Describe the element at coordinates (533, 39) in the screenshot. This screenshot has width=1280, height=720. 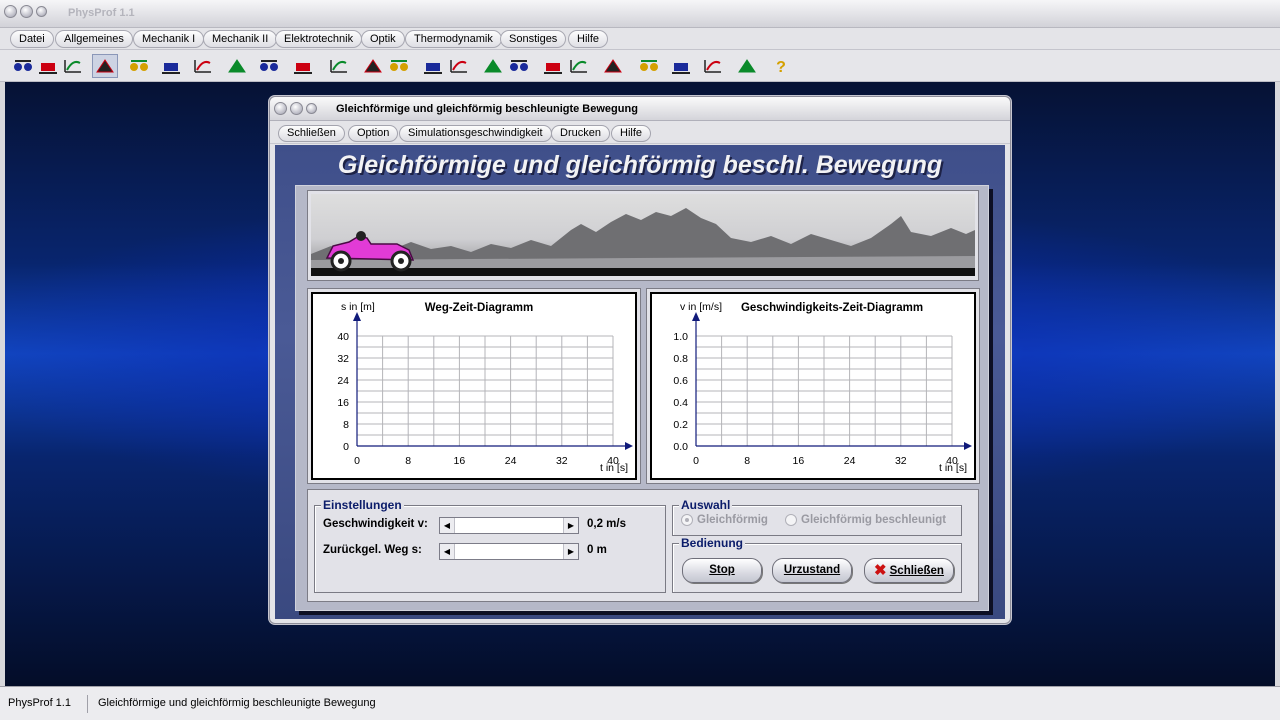
I see `menu-sonstiges: Sonstiges` at that location.